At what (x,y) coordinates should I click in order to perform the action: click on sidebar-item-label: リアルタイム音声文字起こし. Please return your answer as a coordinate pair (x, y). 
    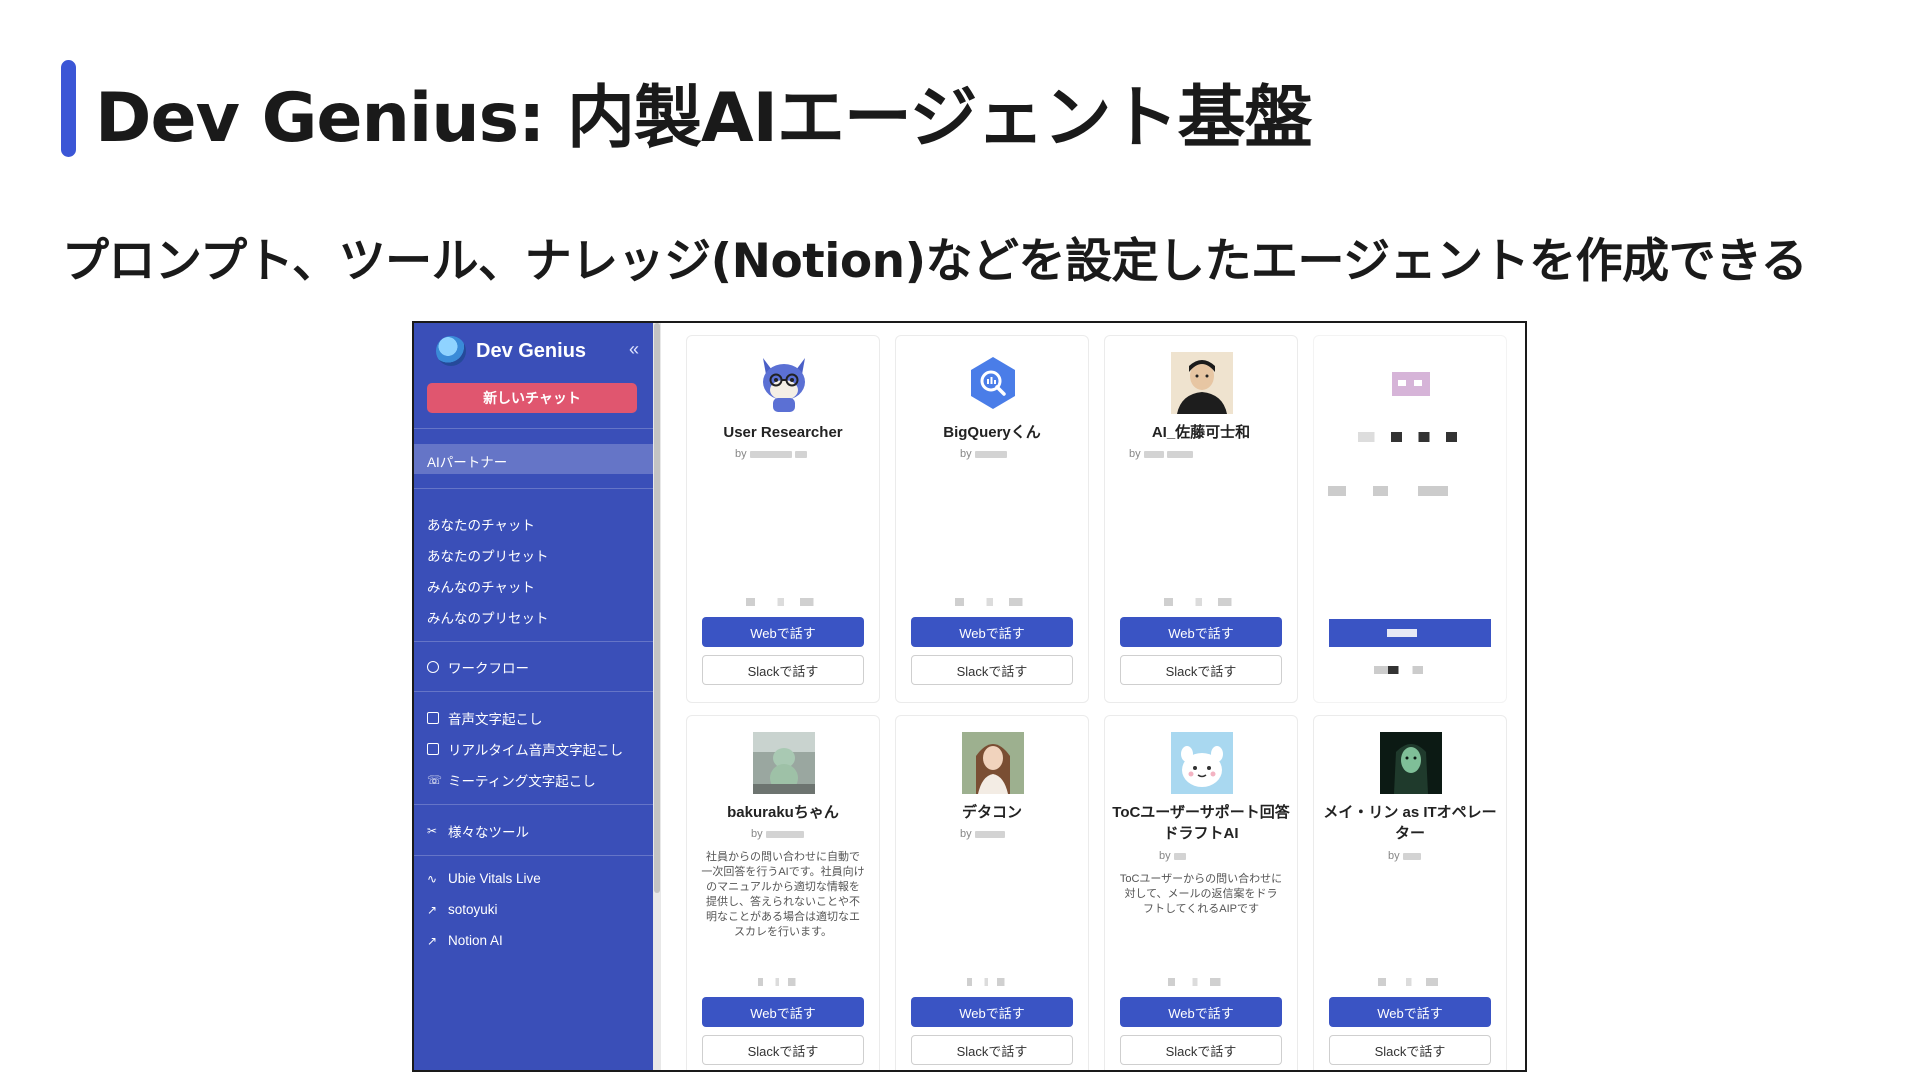
    Looking at the image, I should click on (536, 750).